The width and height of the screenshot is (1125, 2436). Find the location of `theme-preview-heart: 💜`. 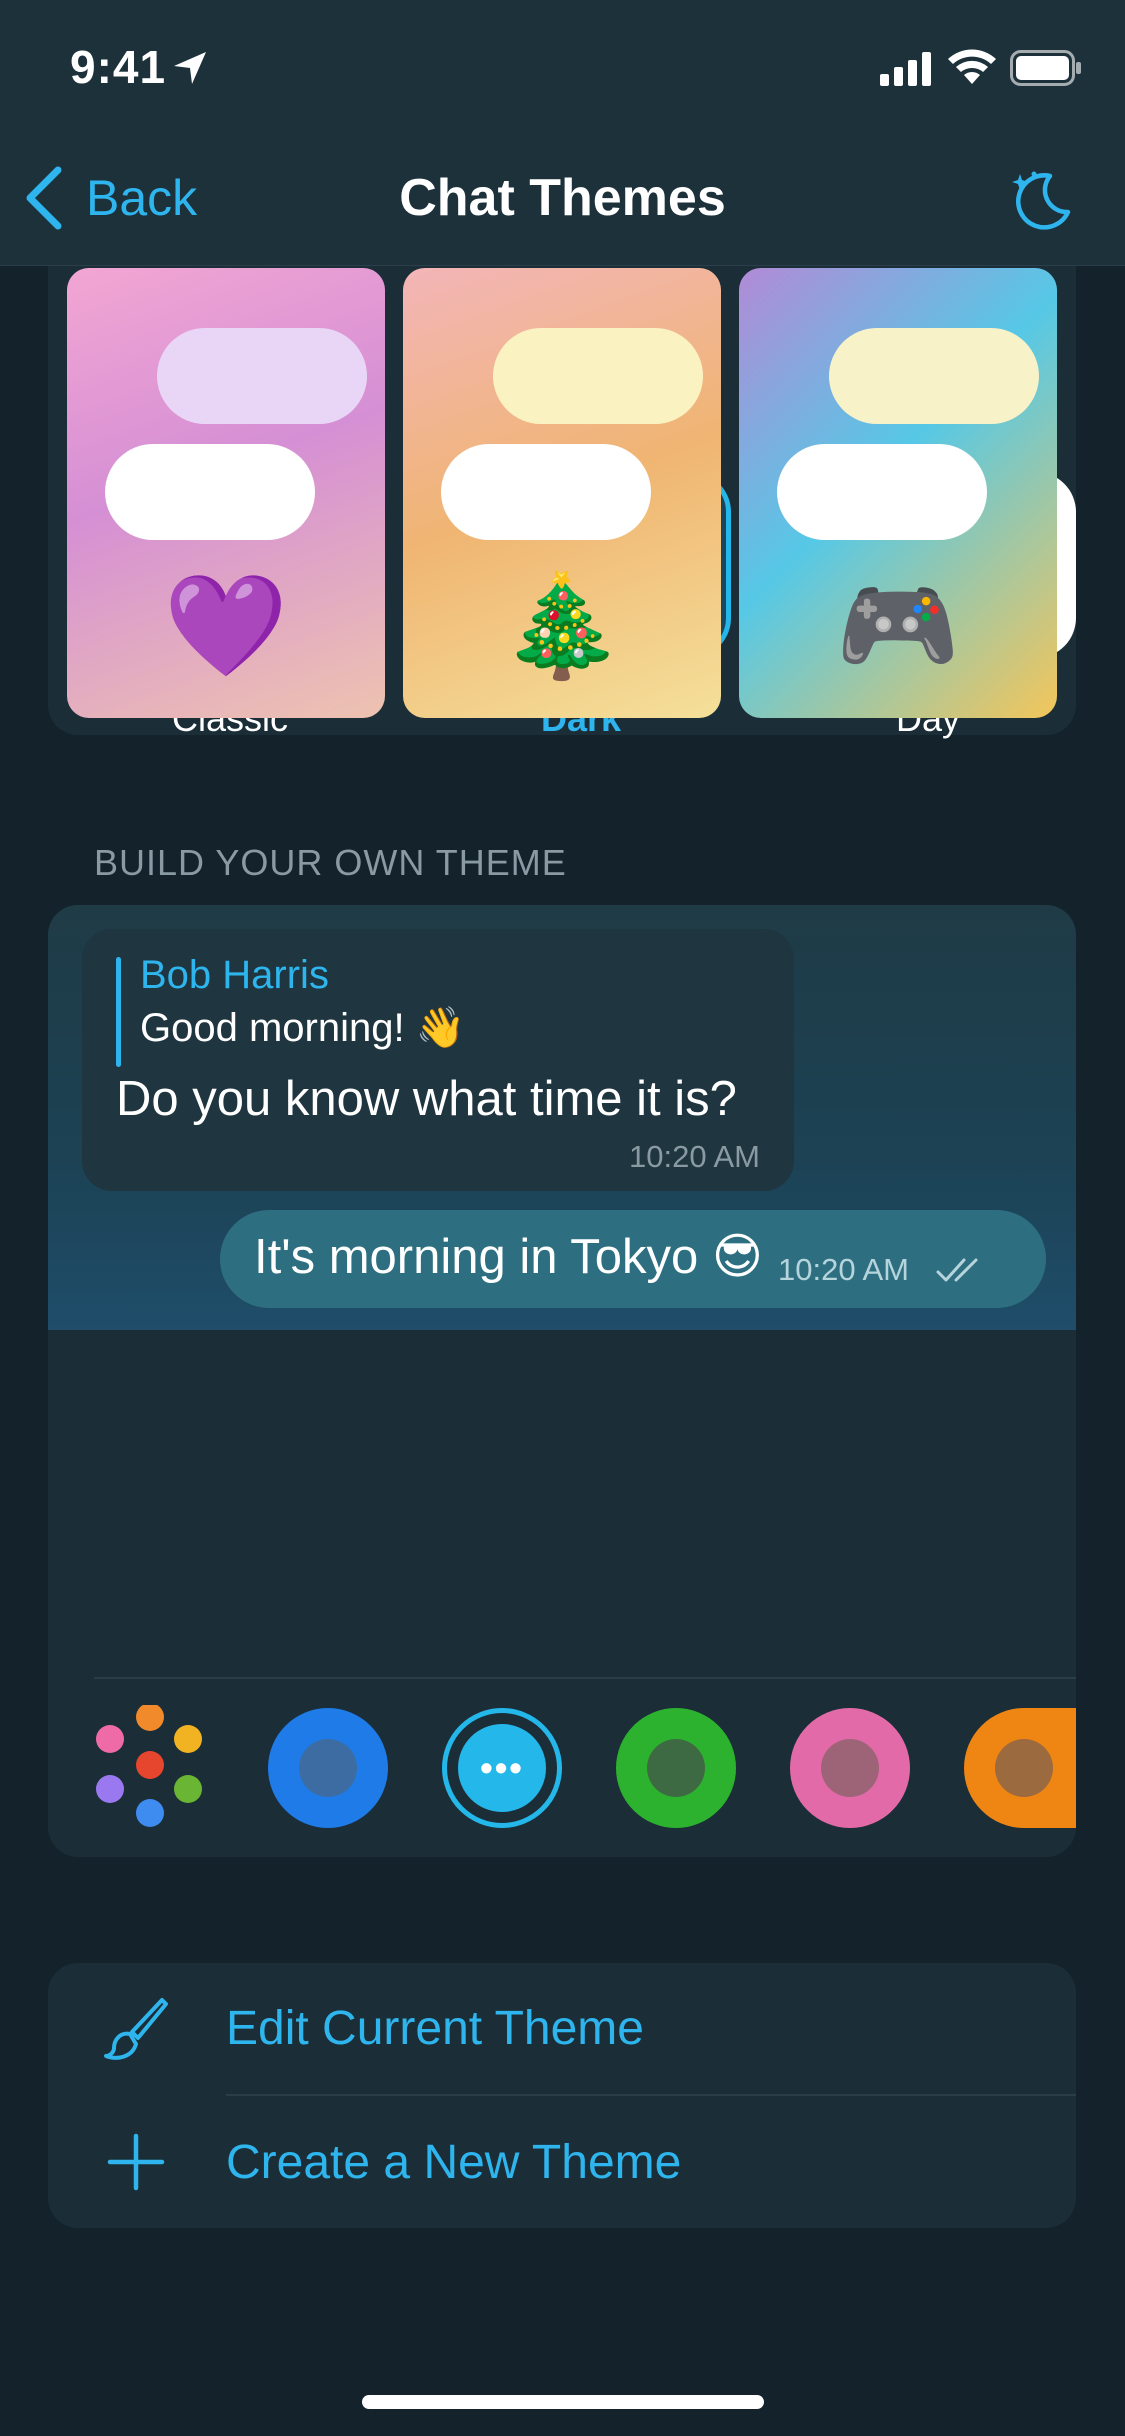

theme-preview-heart: 💜 is located at coordinates (226, 493).